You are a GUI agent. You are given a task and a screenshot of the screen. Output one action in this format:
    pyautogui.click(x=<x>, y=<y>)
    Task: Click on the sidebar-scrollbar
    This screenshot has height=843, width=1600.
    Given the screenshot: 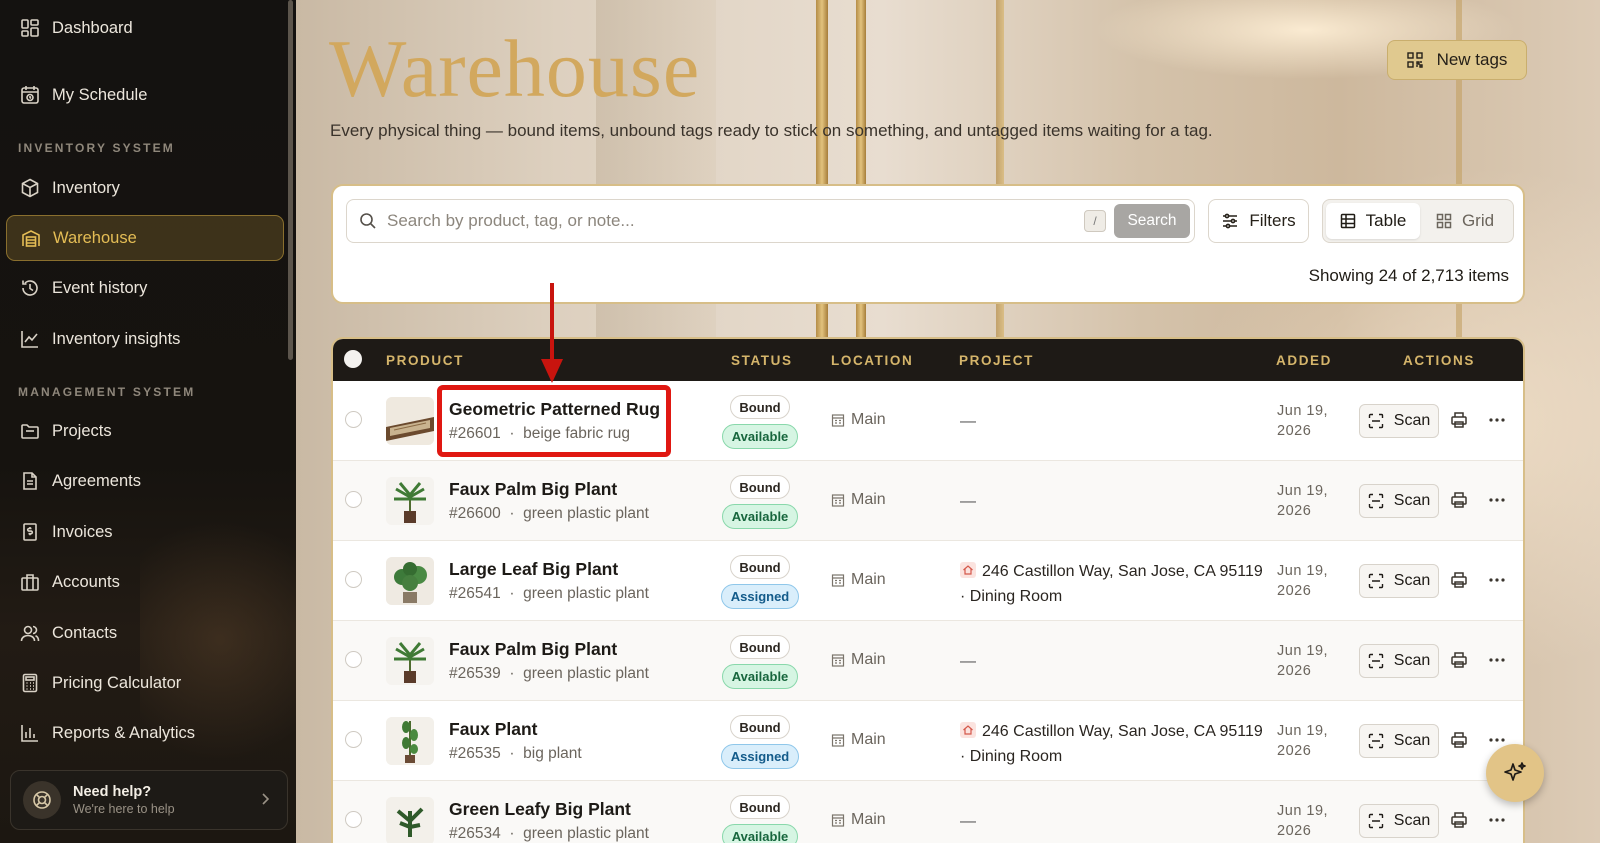 What is the action you would take?
    pyautogui.click(x=290, y=180)
    